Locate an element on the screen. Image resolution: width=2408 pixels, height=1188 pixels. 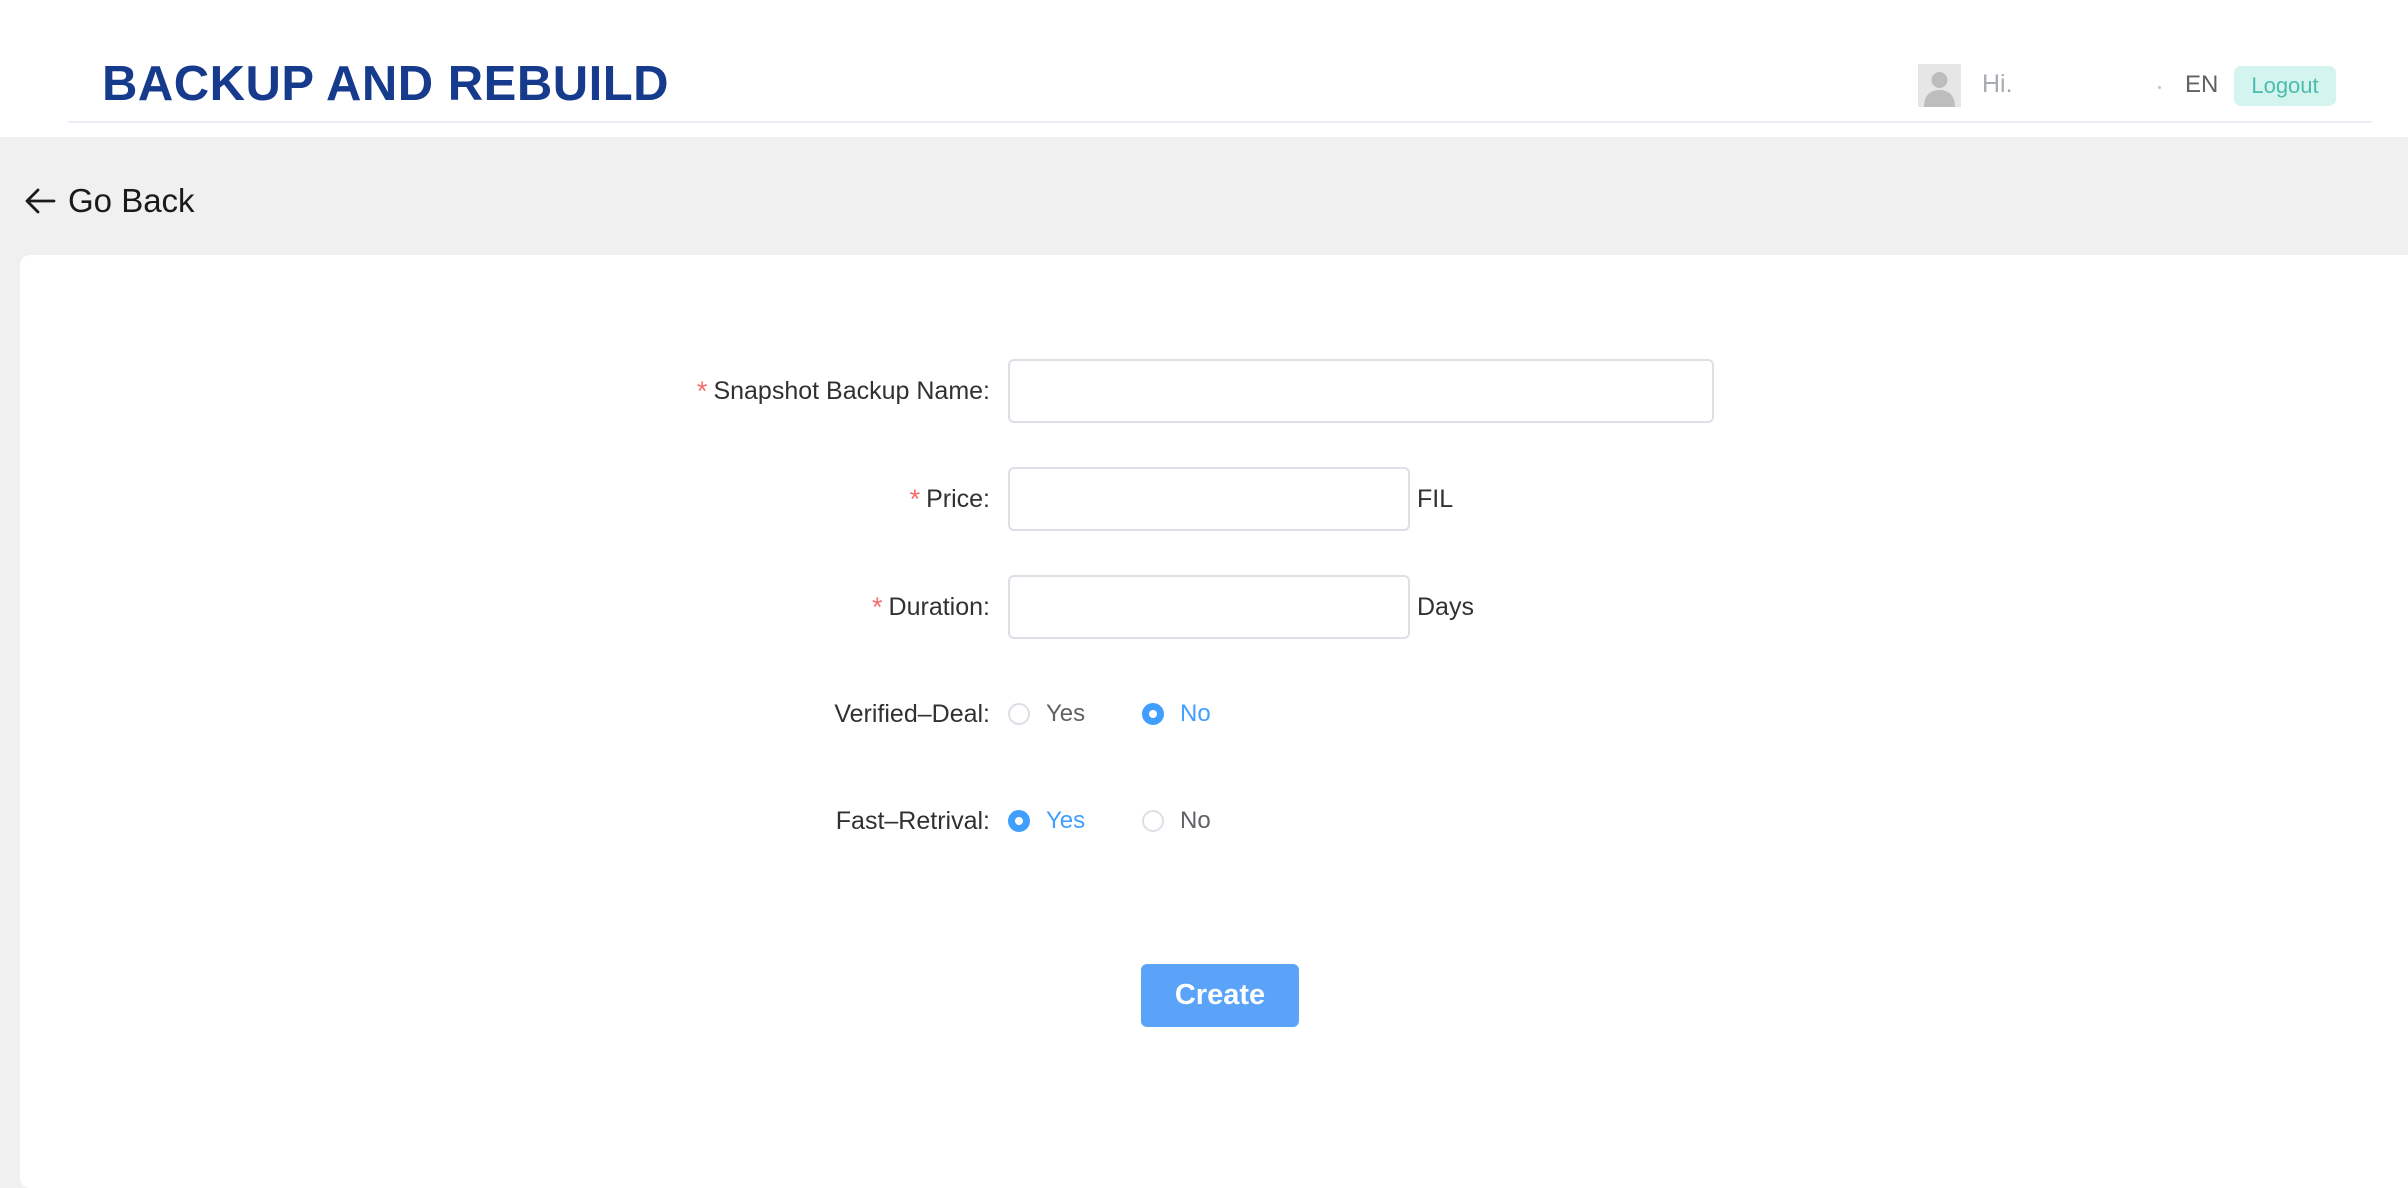
verified-deal-yes-radio: Yes is located at coordinates (1075, 714).